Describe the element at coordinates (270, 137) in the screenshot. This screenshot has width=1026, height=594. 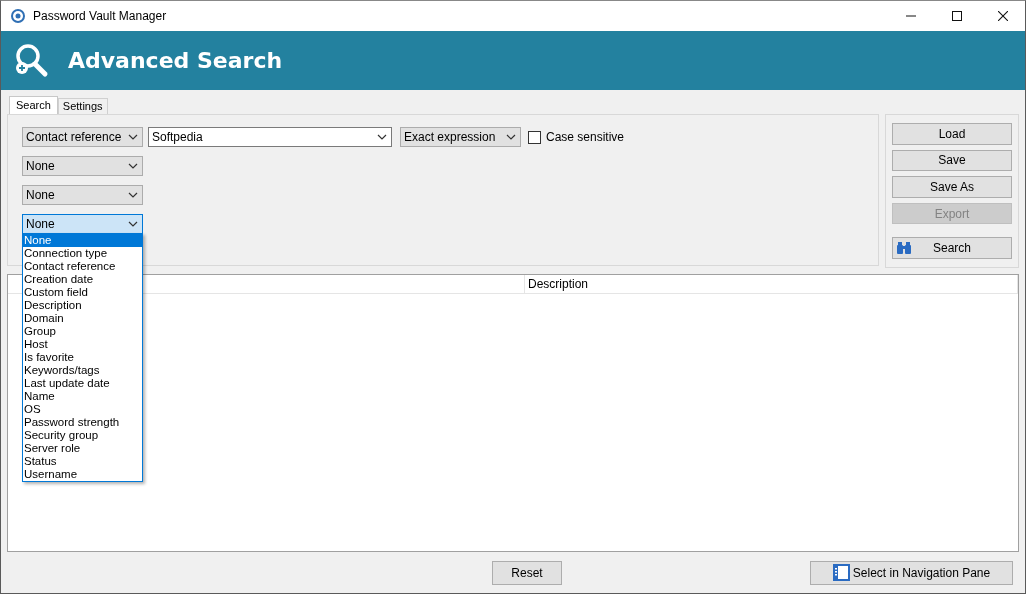
I see `value-field: Softpedia` at that location.